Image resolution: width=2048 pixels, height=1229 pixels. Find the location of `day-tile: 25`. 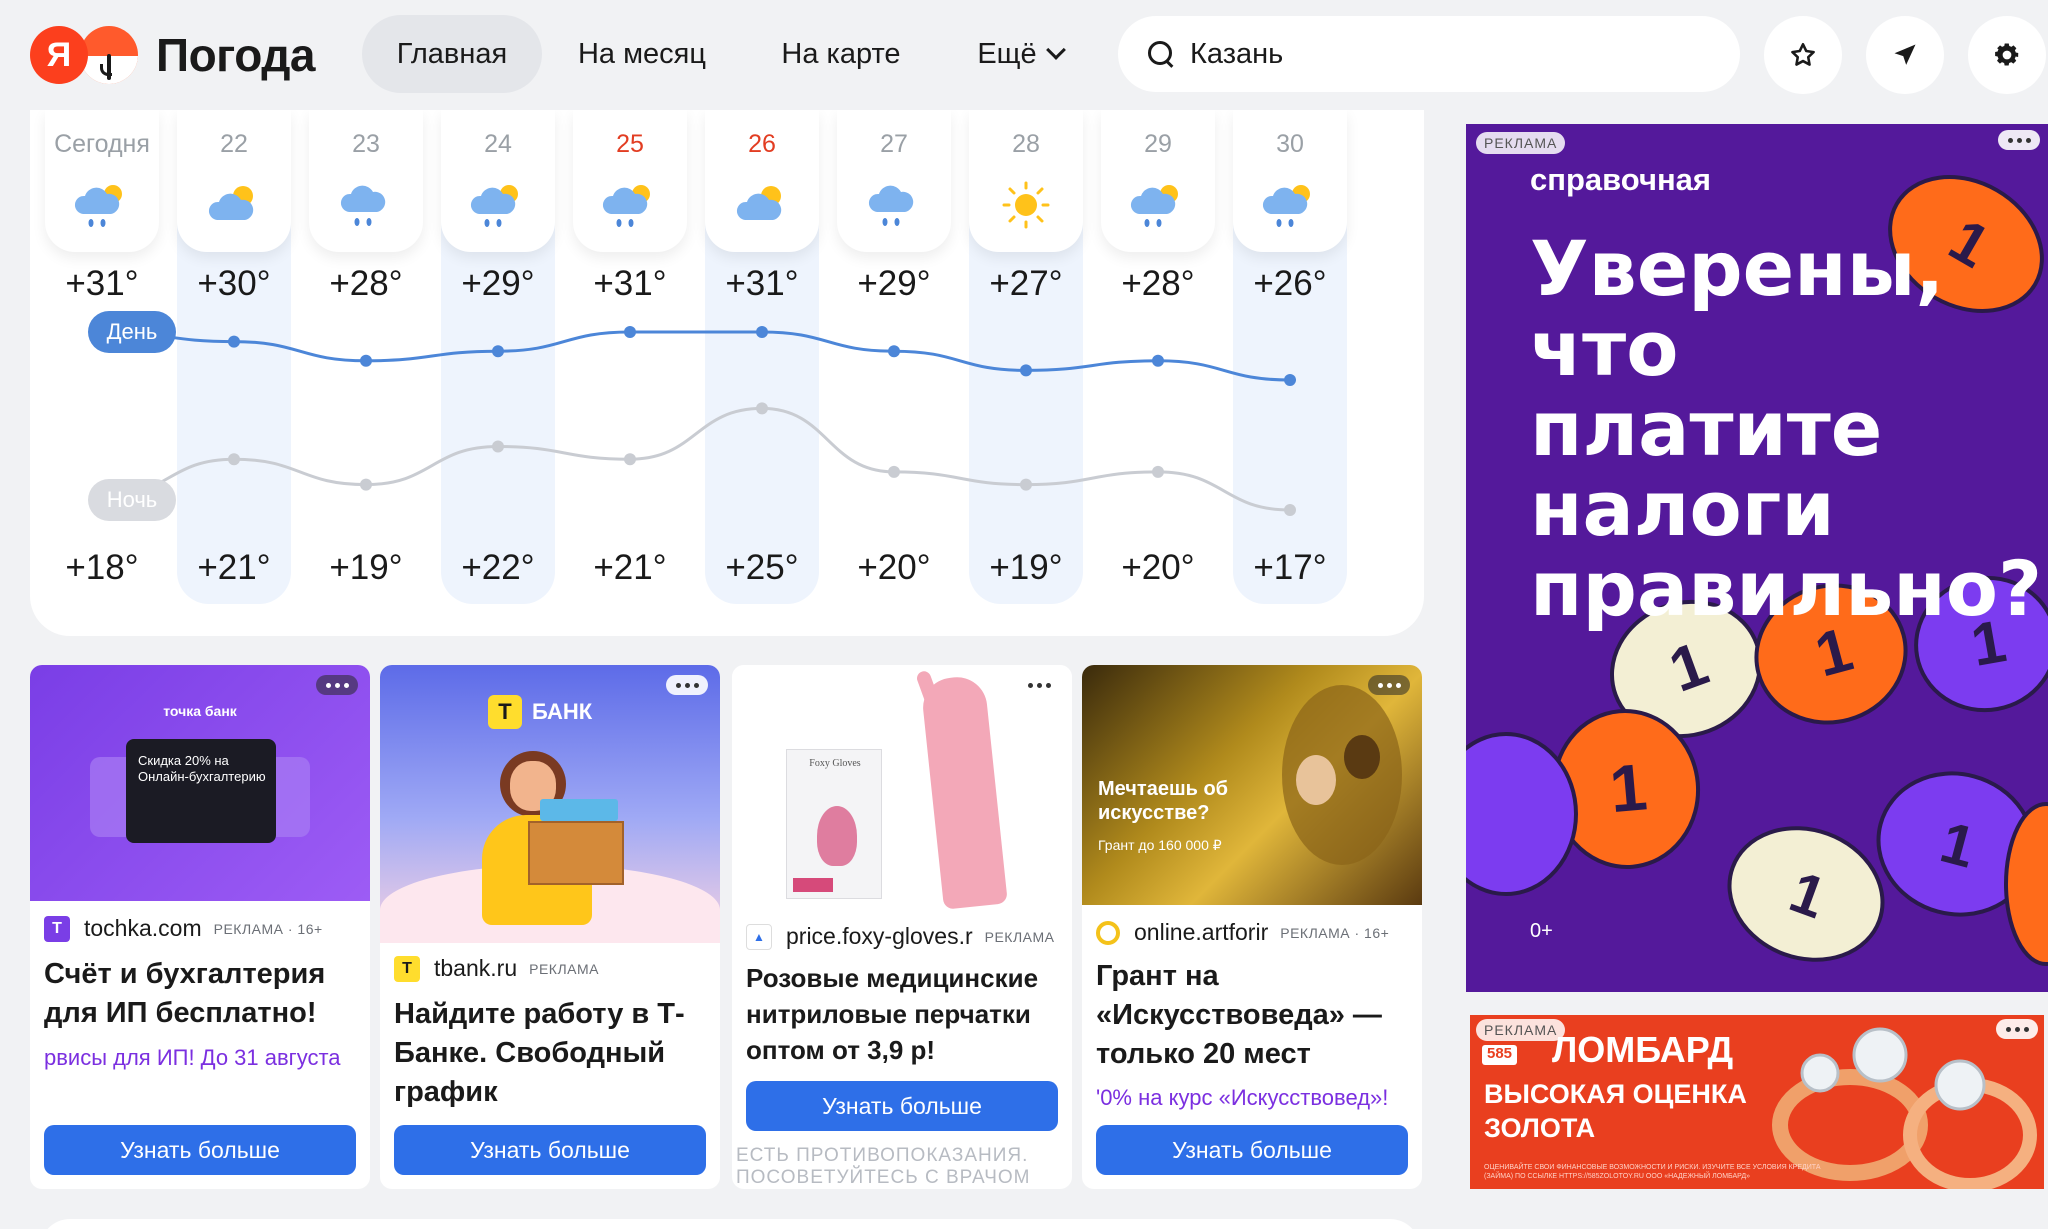

day-tile: 25 is located at coordinates (630, 181).